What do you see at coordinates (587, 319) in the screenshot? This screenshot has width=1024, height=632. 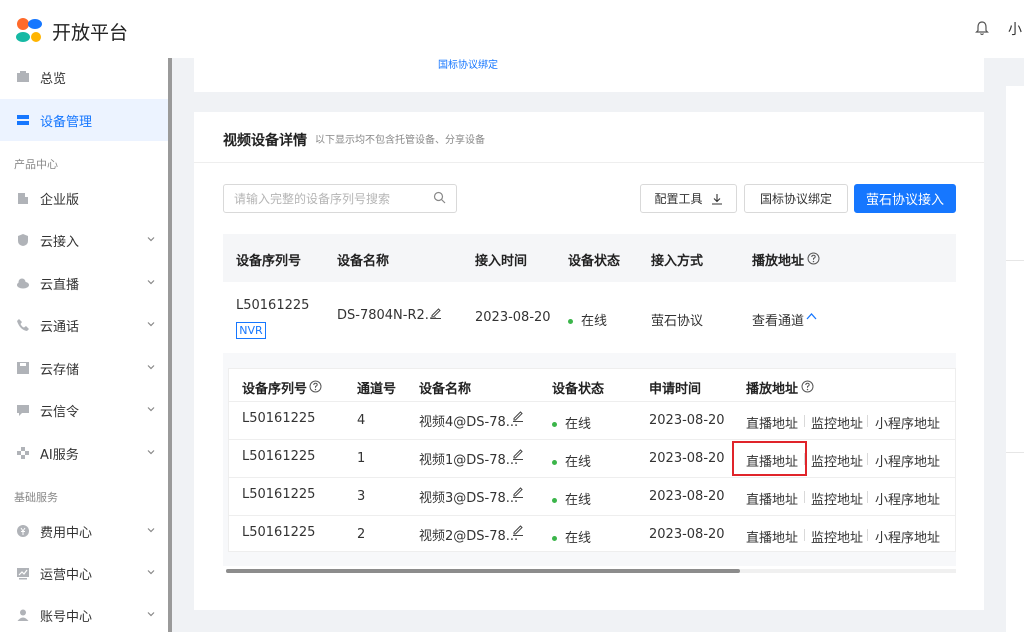 I see `device-status: 在线` at bounding box center [587, 319].